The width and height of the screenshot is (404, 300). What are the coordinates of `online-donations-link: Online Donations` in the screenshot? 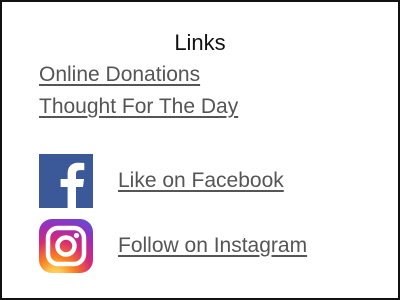 It's located at (119, 75).